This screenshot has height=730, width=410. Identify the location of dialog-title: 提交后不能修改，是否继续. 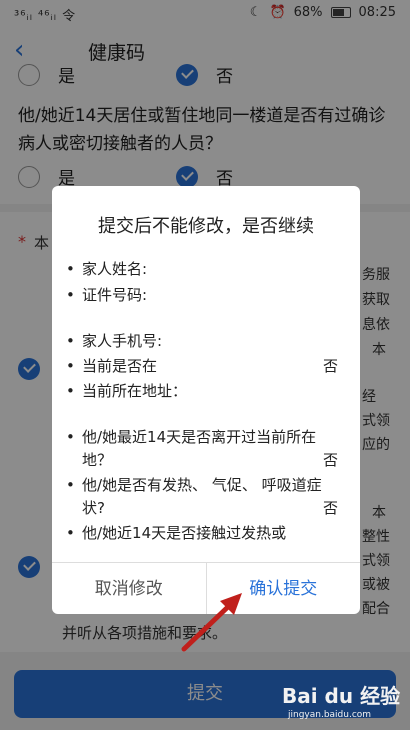
(206, 226).